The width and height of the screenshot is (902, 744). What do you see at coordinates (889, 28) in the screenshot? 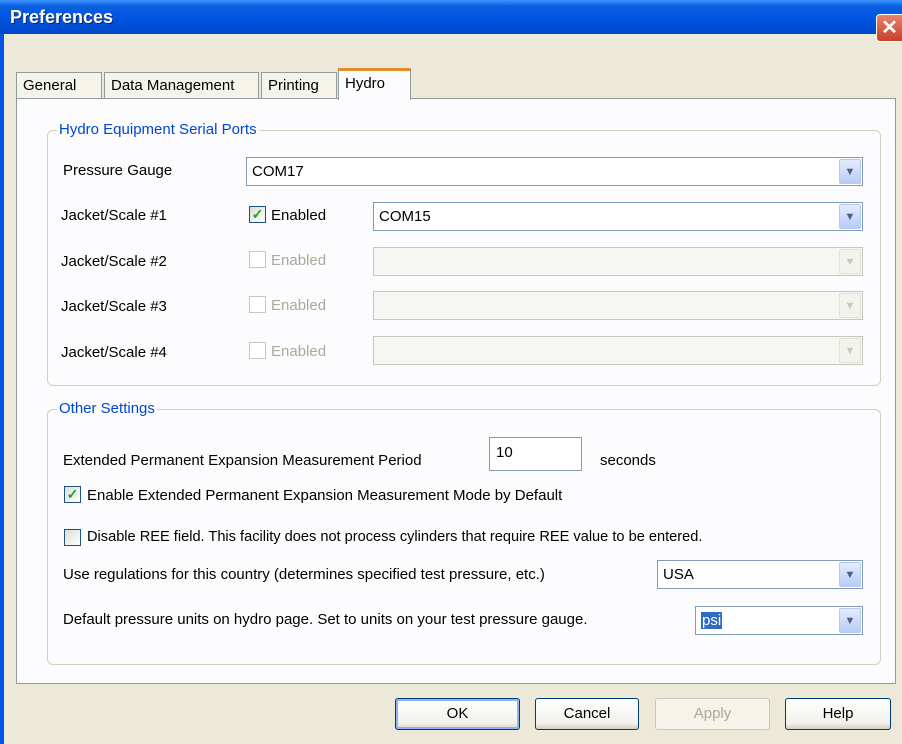
I see `close-icon: ✕` at bounding box center [889, 28].